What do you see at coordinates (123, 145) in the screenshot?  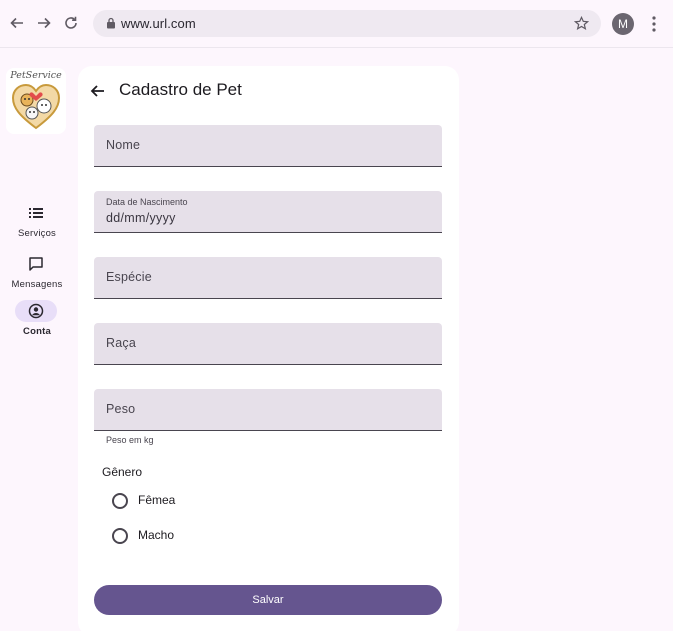 I see `nome-placeholder: Nome` at bounding box center [123, 145].